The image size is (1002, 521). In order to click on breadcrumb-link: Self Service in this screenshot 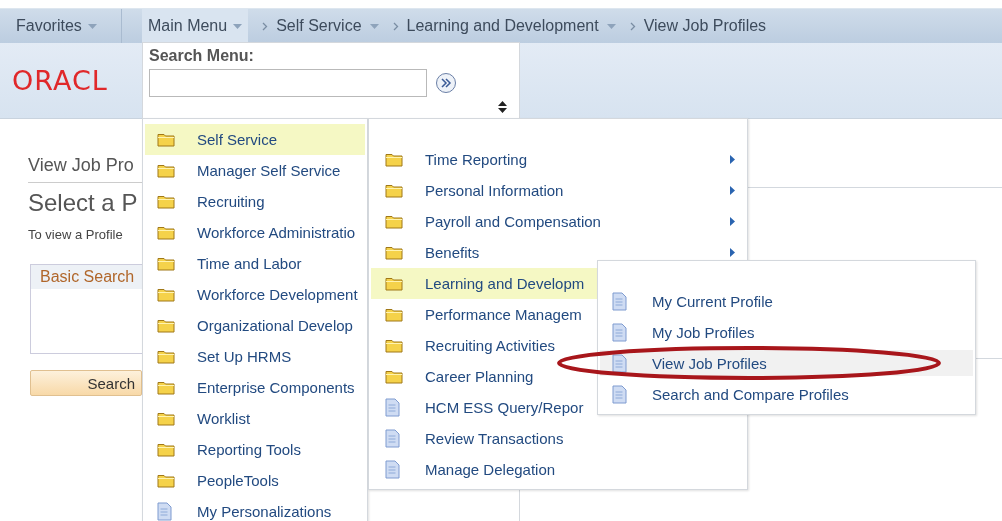, I will do `click(327, 26)`.